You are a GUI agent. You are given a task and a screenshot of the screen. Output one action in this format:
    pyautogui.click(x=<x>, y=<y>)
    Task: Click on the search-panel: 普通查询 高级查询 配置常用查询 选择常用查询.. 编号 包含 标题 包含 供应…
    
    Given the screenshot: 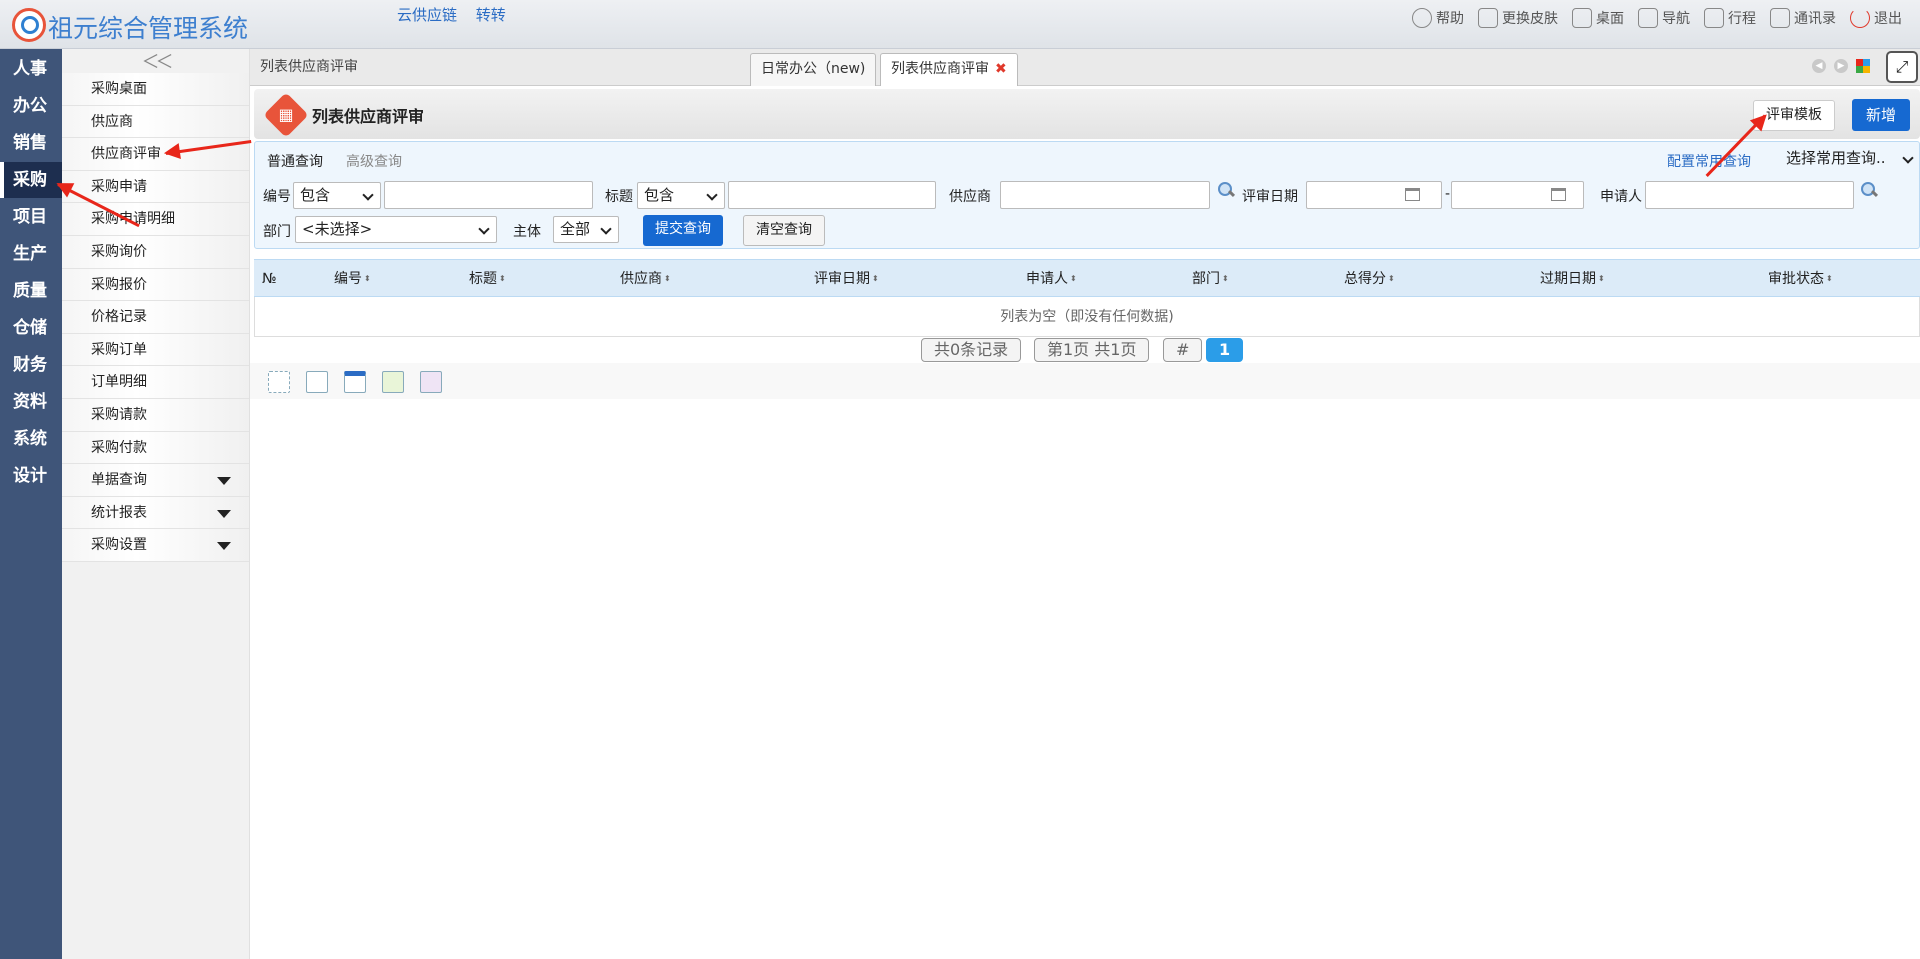 What is the action you would take?
    pyautogui.click(x=1087, y=195)
    